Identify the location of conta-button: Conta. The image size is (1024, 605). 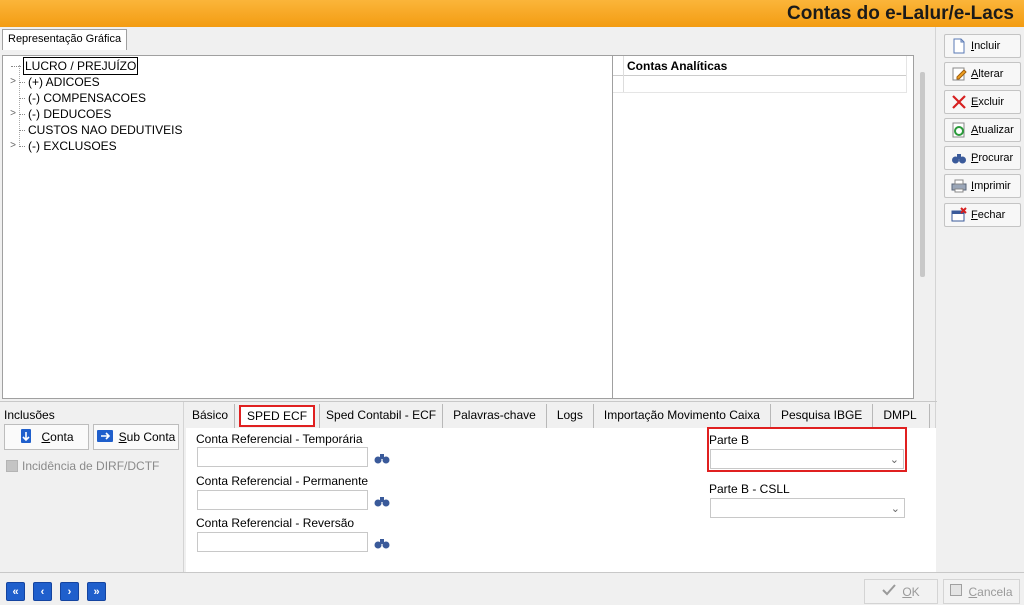
(46, 437).